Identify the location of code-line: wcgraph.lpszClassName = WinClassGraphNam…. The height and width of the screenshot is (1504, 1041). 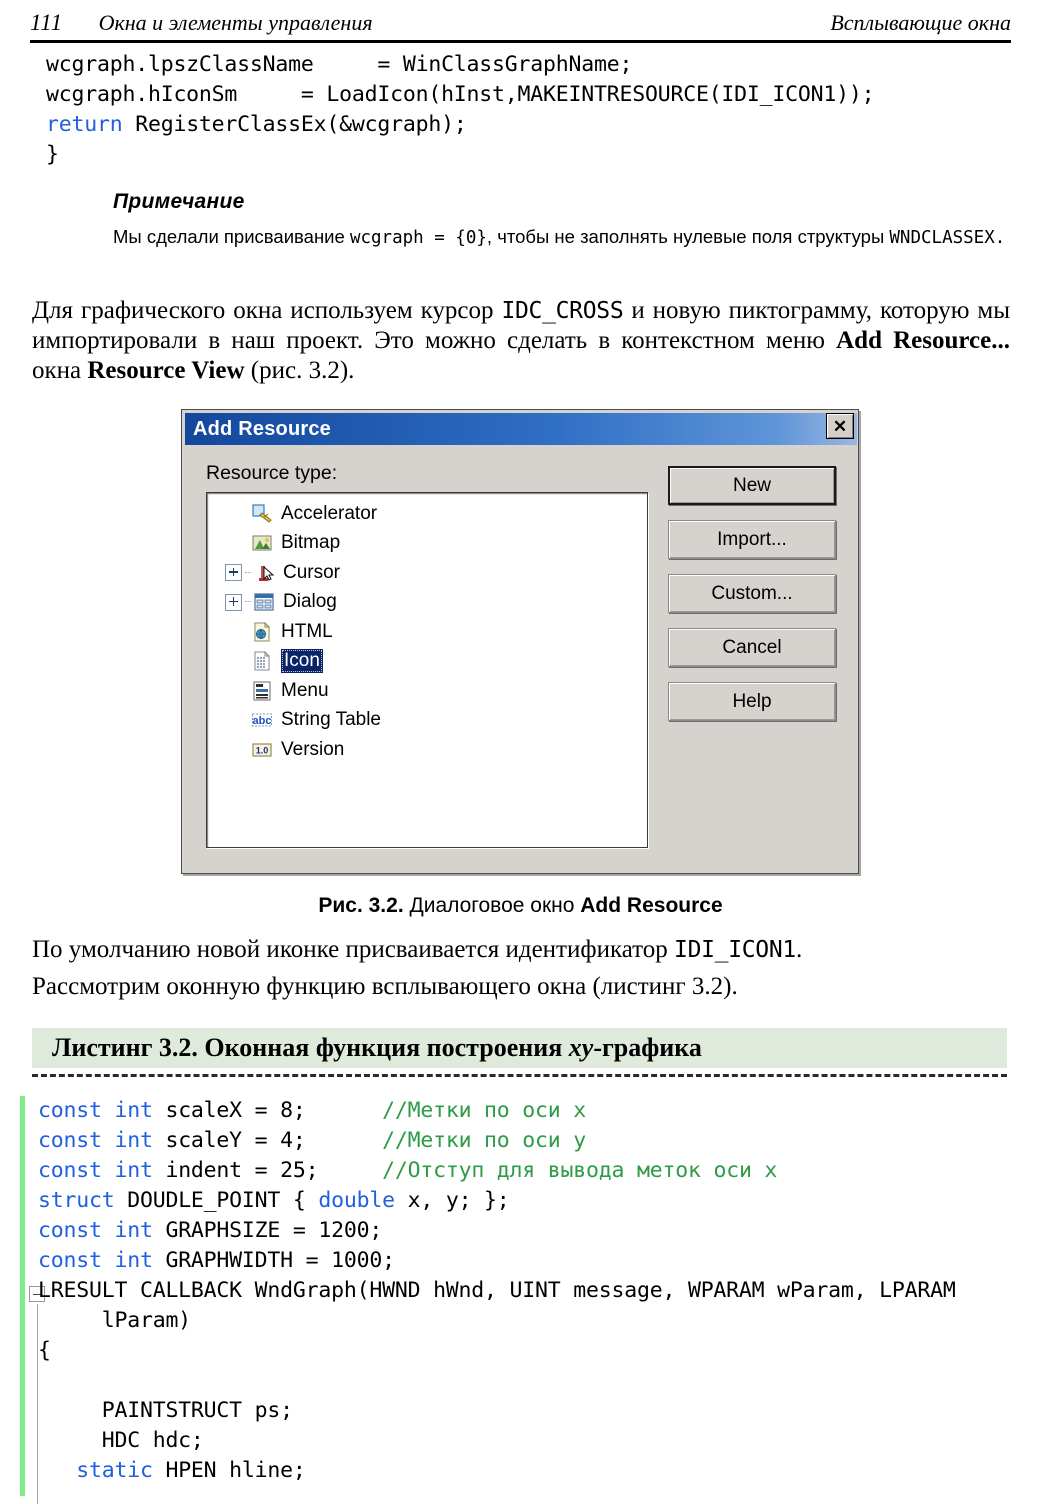
(526, 65).